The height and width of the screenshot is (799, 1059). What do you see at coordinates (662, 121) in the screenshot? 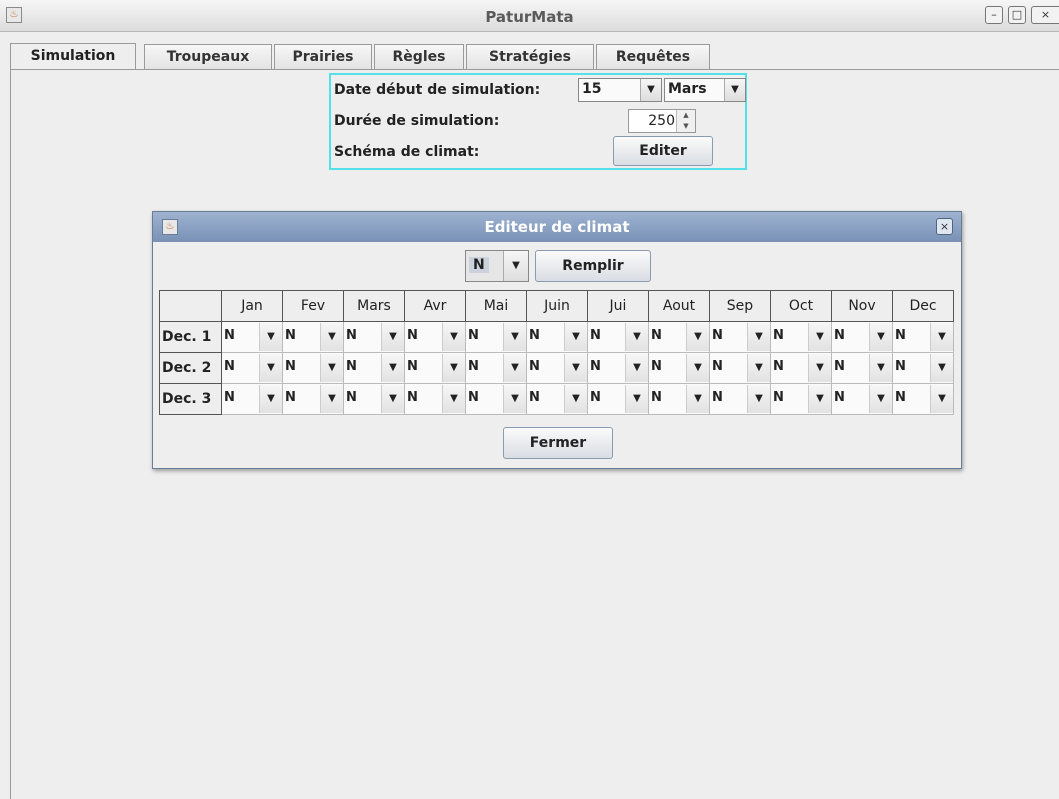
I see `duration-spinner: 250 ▲ ▼` at bounding box center [662, 121].